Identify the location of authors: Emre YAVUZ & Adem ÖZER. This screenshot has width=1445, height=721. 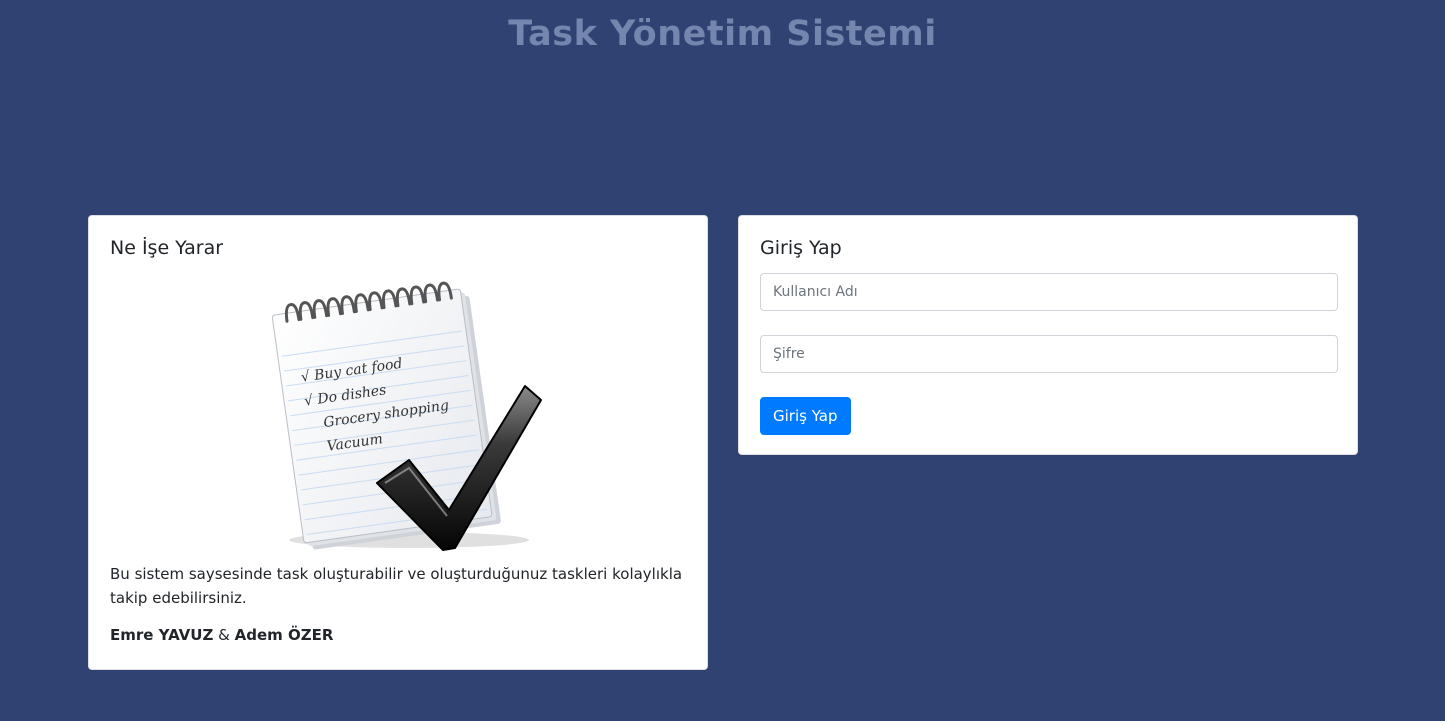
(221, 635).